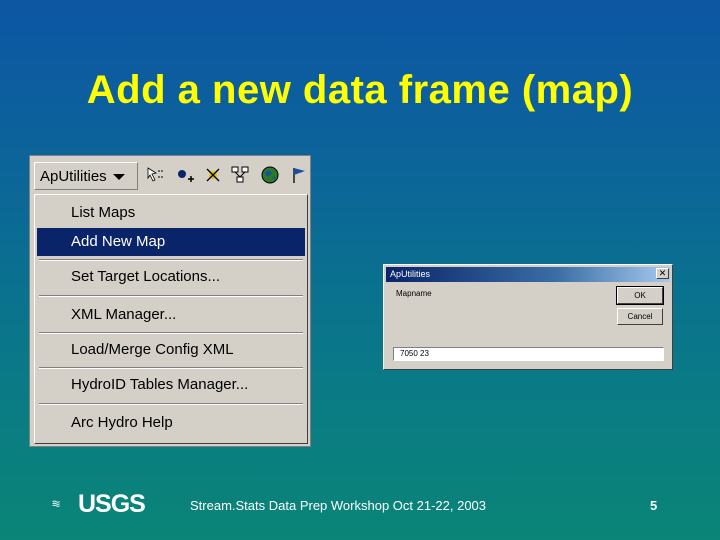 Image resolution: width=720 pixels, height=540 pixels. I want to click on flag-icon, so click(300, 175).